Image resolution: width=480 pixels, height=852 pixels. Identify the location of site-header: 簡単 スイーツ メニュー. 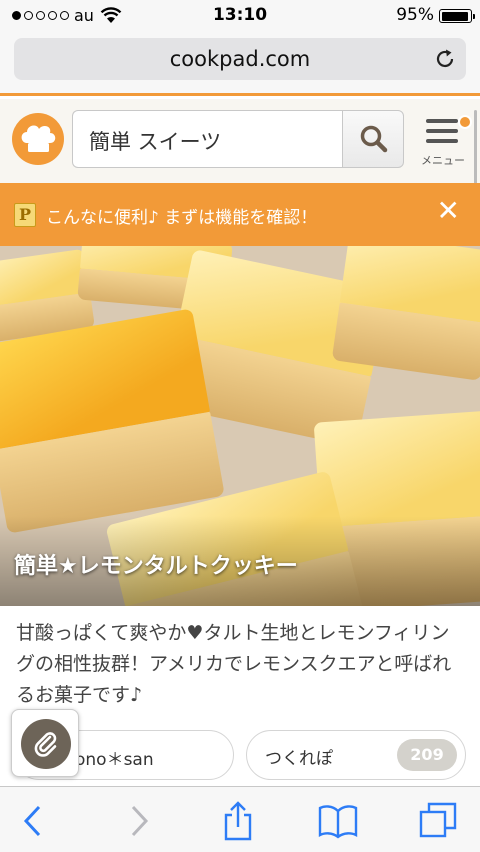
(240, 141).